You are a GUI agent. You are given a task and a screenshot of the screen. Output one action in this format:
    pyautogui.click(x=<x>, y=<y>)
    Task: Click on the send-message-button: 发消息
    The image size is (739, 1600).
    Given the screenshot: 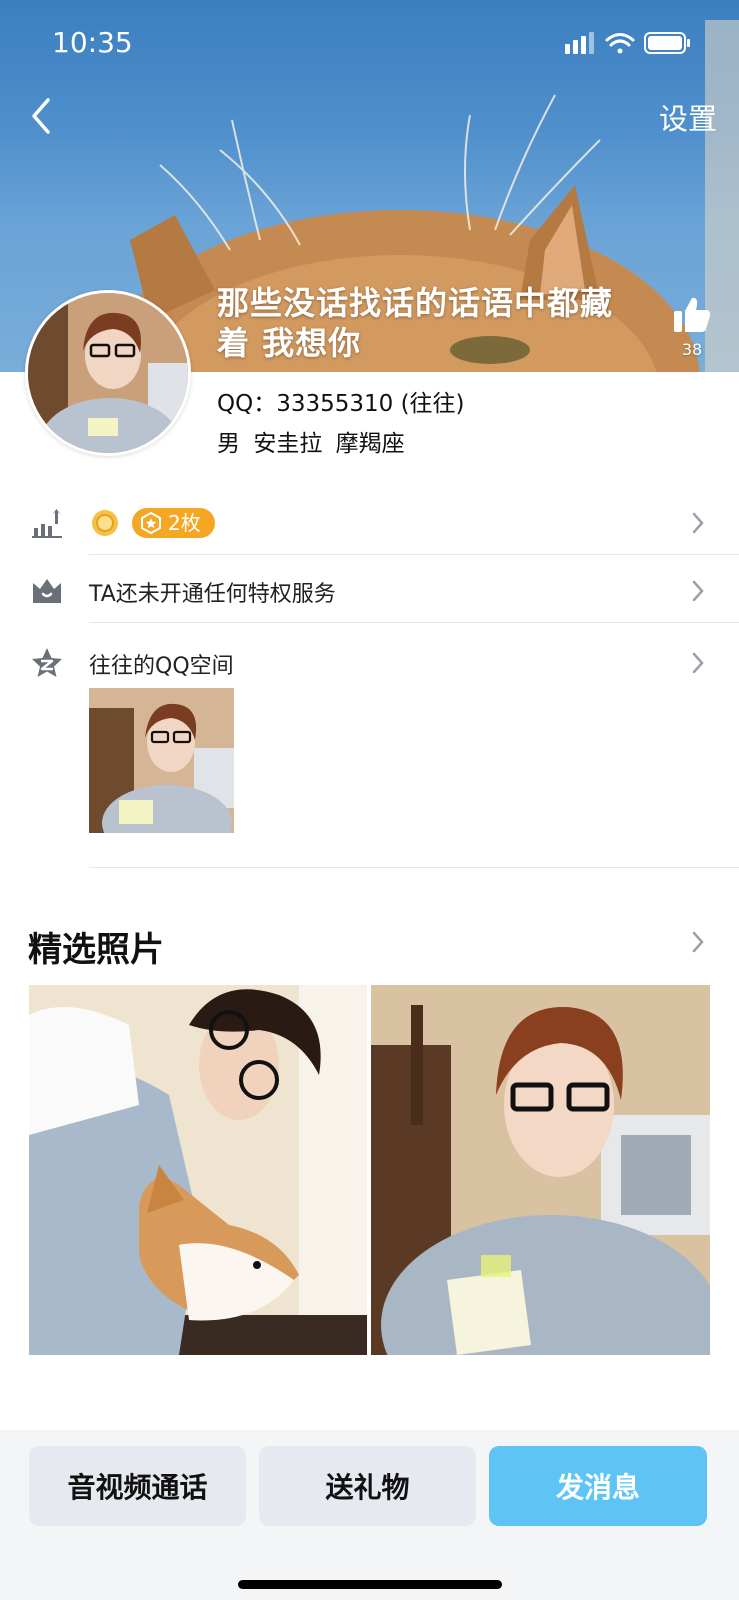 What is the action you would take?
    pyautogui.click(x=598, y=1486)
    